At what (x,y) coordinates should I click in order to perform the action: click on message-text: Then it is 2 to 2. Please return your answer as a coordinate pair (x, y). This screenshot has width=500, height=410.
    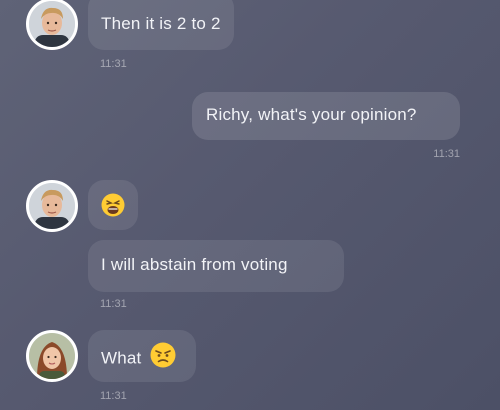
    Looking at the image, I should click on (161, 23).